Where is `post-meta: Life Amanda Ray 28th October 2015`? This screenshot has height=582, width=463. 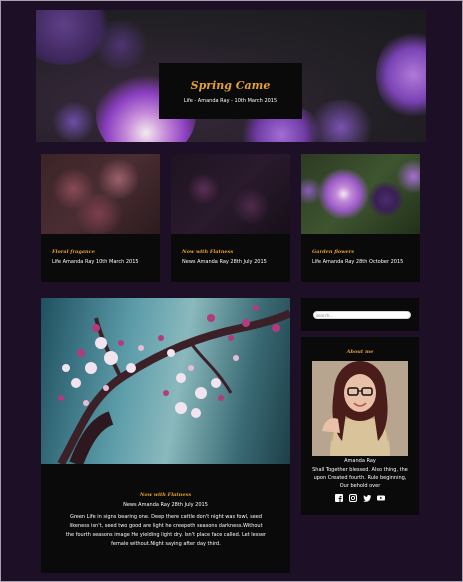 post-meta: Life Amanda Ray 28th October 2015 is located at coordinates (358, 262).